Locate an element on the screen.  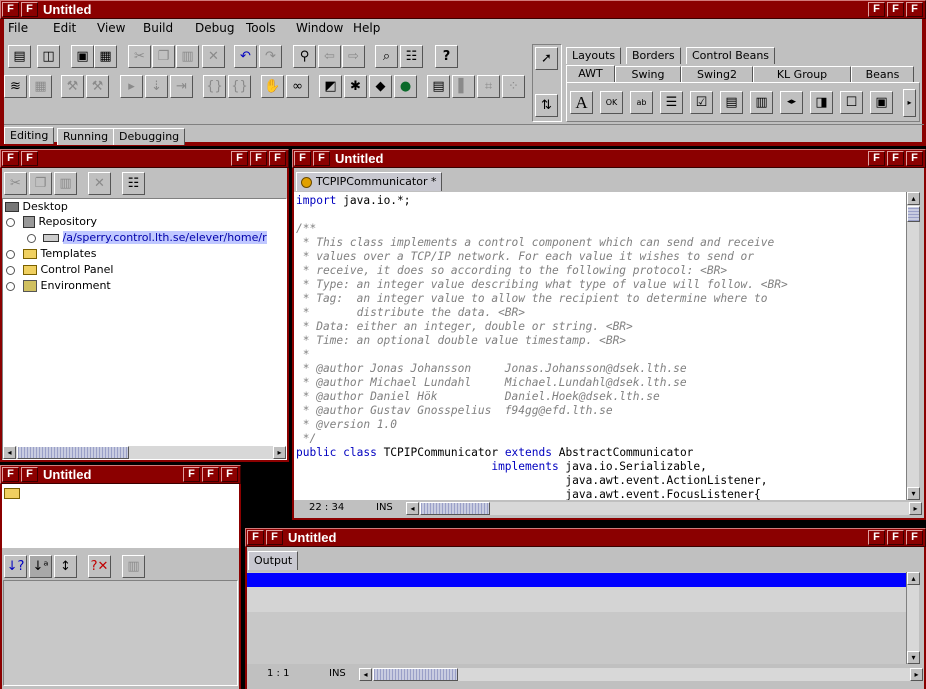
code-line: java.awt.event.ActionListener, is located at coordinates (542, 481).